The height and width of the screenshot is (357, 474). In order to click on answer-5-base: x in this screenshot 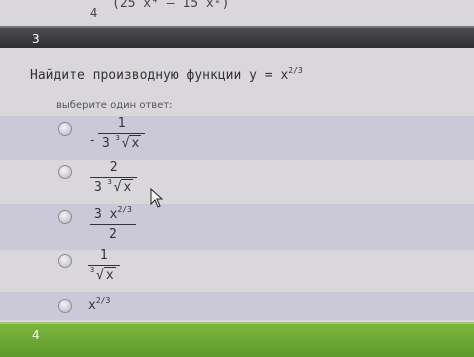, I will do `click(92, 305)`.